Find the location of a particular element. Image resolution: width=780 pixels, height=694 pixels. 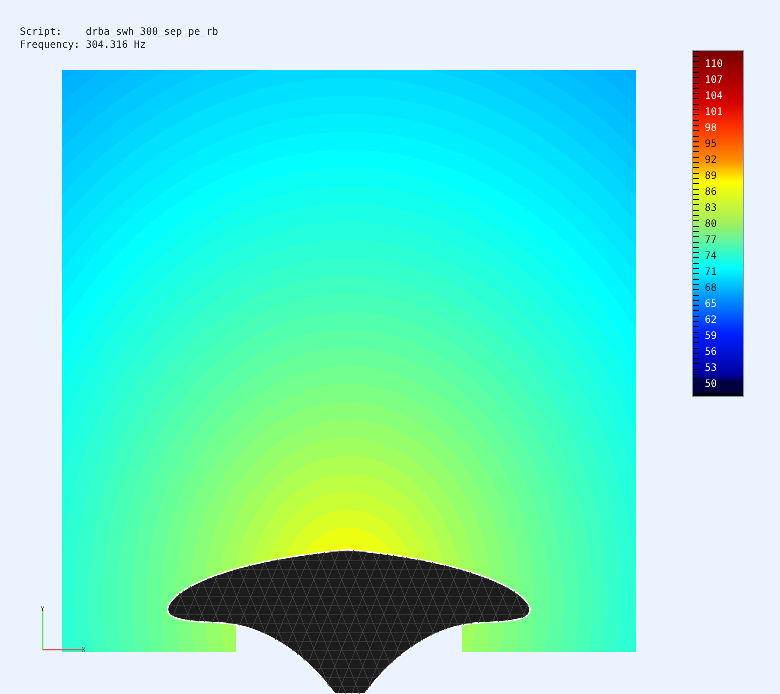

scale-value: 68 is located at coordinates (711, 289).